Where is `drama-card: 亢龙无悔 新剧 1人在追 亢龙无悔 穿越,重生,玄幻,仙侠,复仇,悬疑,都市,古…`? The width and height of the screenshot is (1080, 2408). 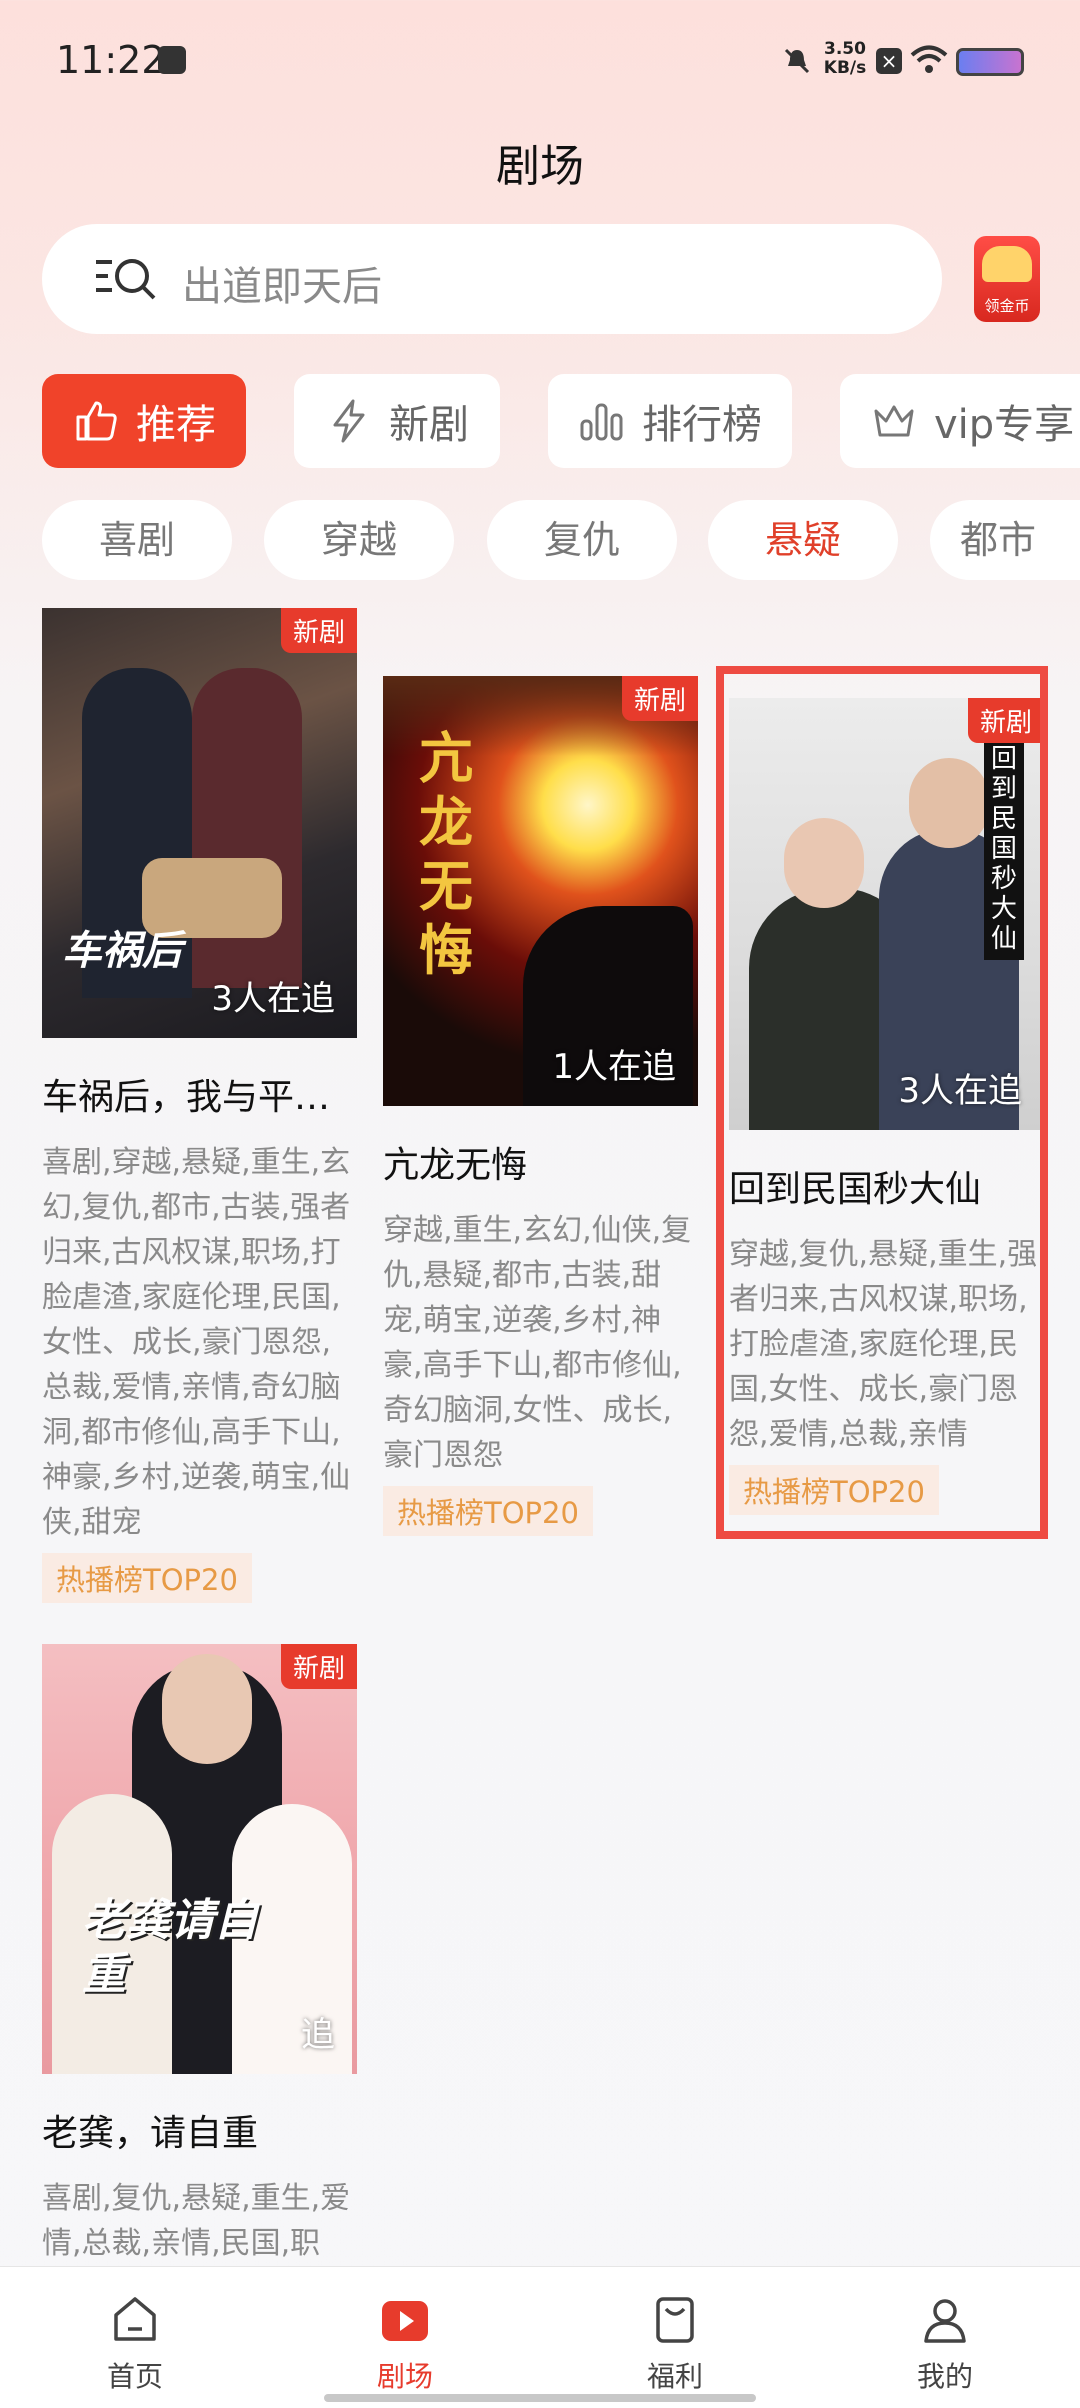 drama-card: 亢龙无悔 新剧 1人在追 亢龙无悔 穿越,重生,玄幻,仙侠,复仇,悬疑,都市,古… is located at coordinates (540, 1106).